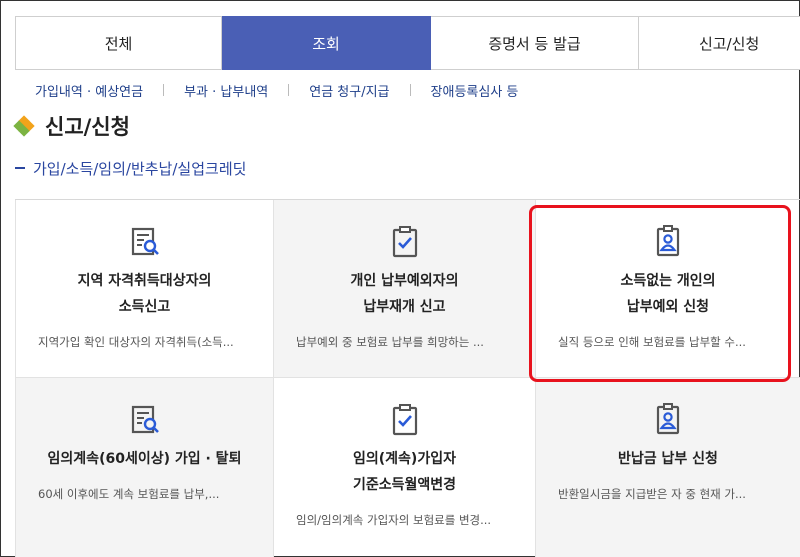  What do you see at coordinates (226, 90) in the screenshot?
I see `subnav-link-payment: 부과 · 납부내역` at bounding box center [226, 90].